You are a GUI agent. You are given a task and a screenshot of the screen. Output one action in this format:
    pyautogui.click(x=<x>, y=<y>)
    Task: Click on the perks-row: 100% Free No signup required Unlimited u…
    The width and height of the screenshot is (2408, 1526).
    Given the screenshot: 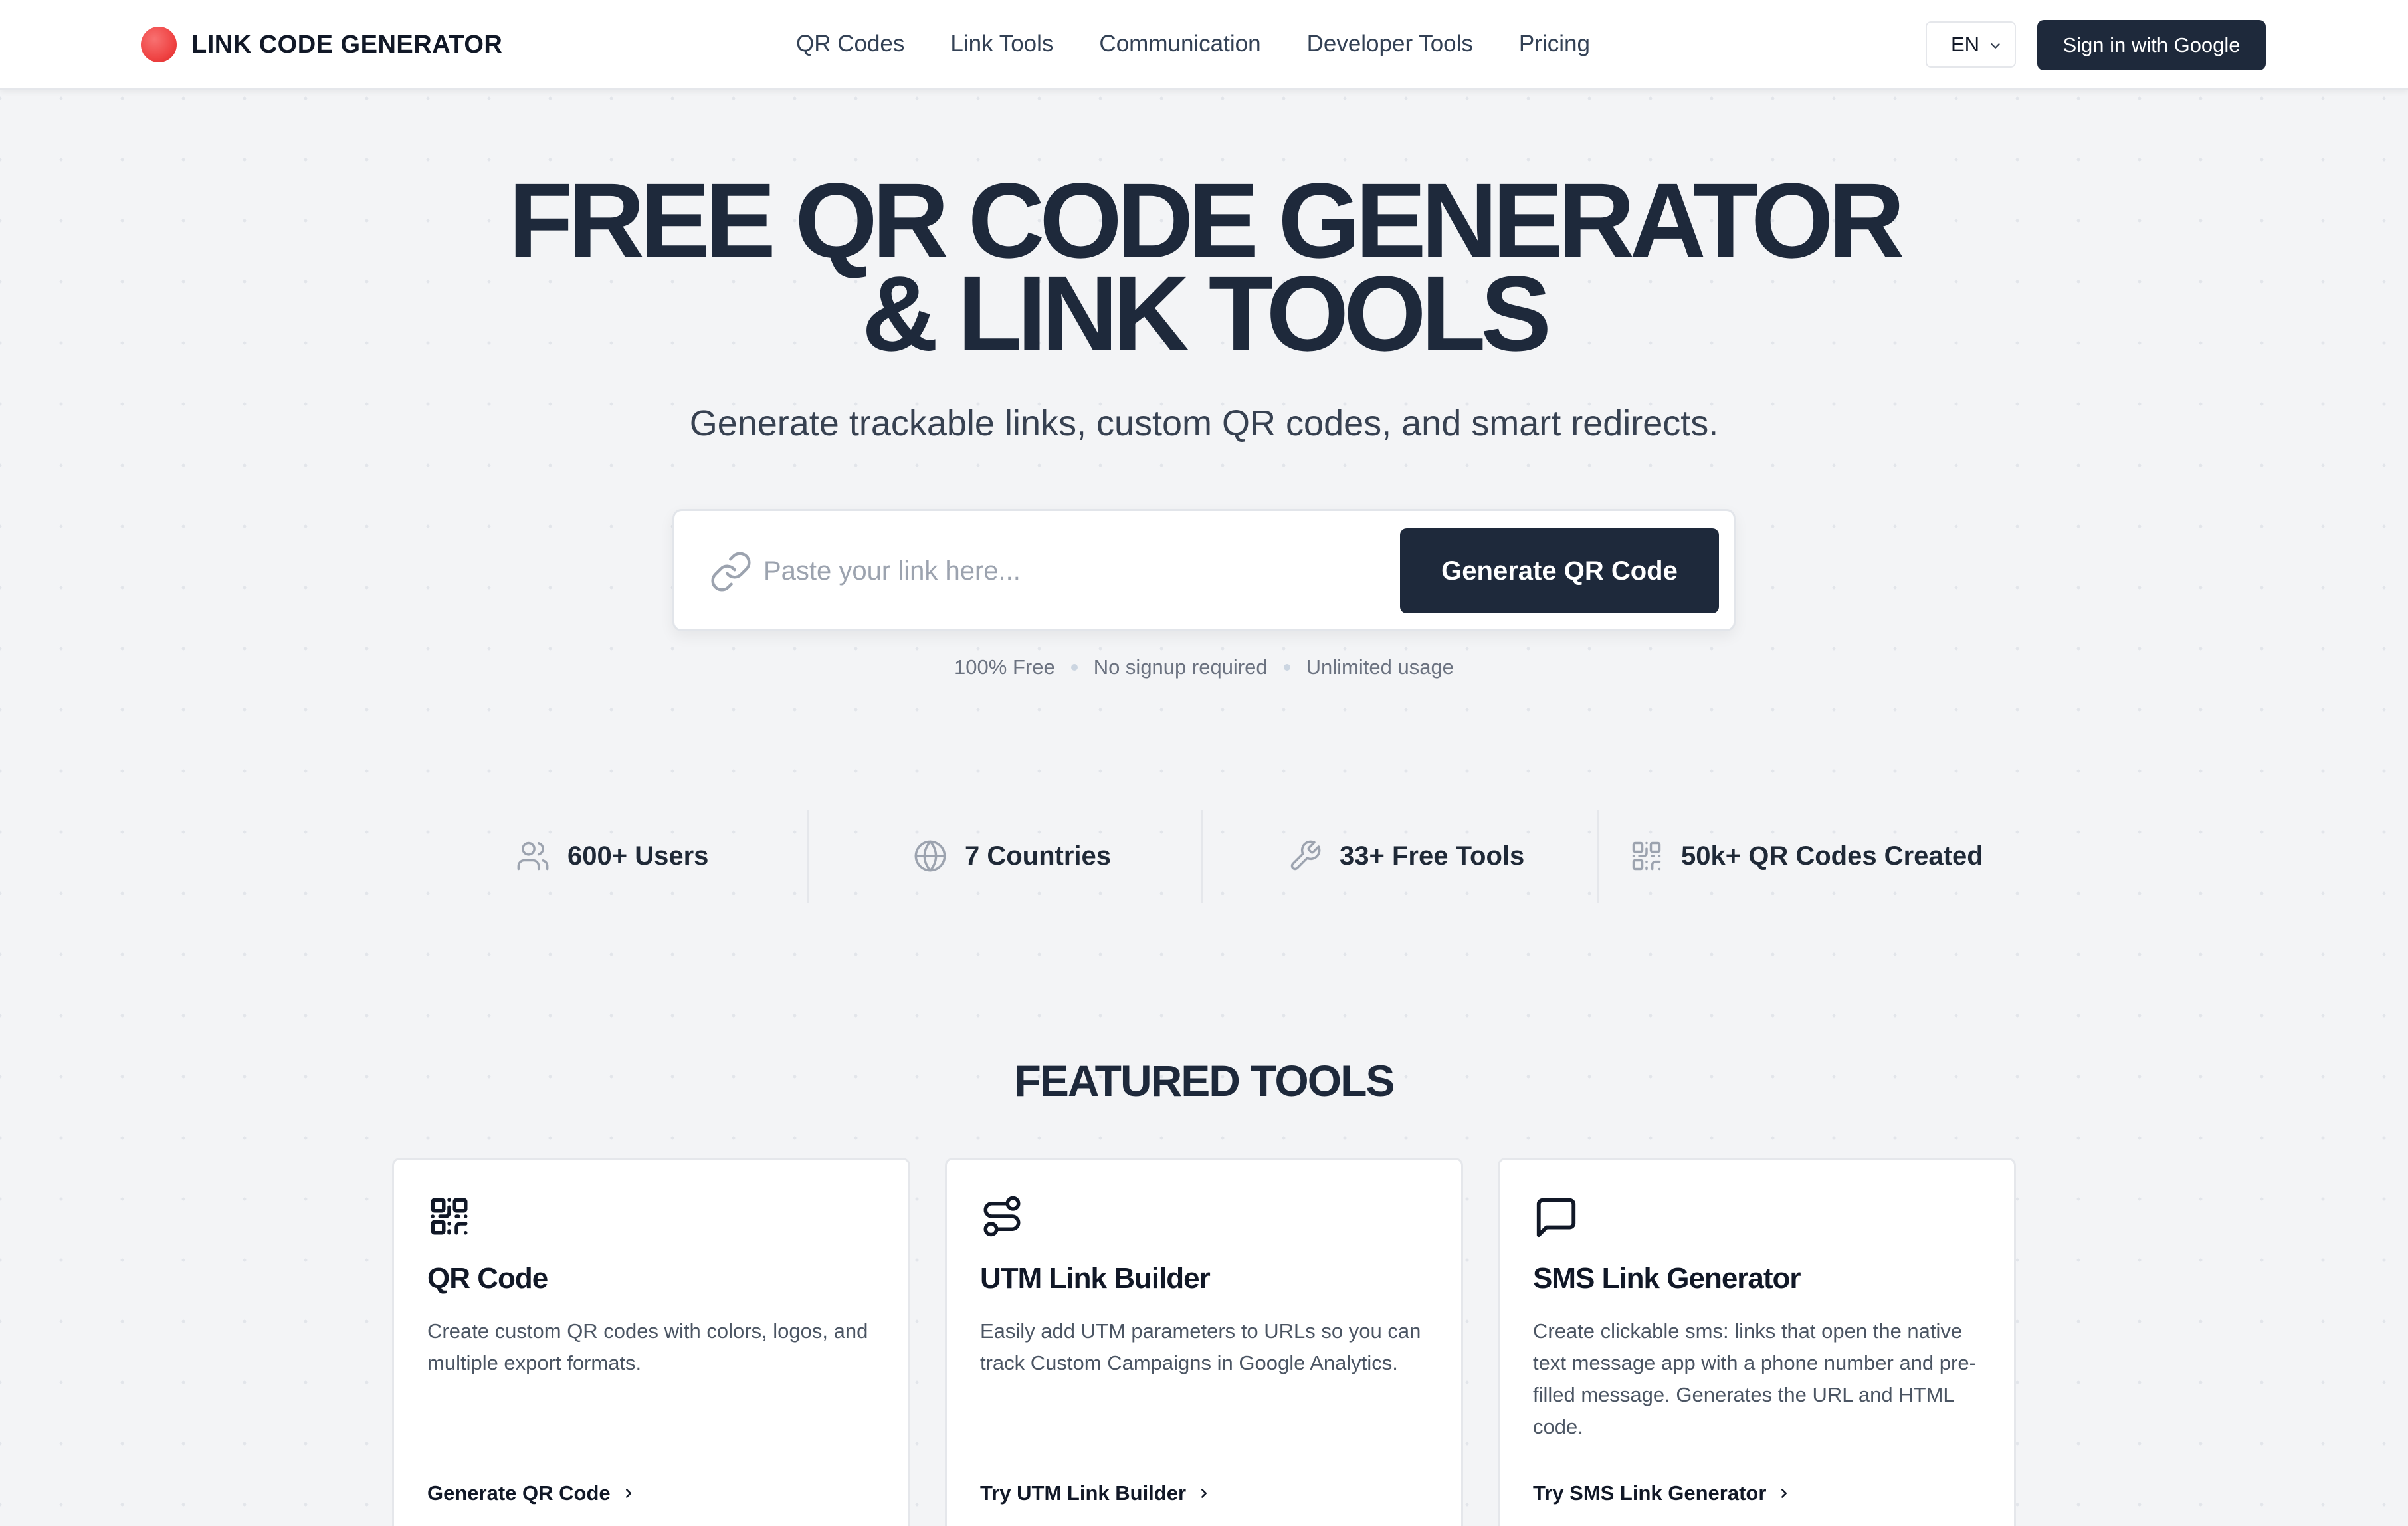 What is the action you would take?
    pyautogui.click(x=1204, y=667)
    